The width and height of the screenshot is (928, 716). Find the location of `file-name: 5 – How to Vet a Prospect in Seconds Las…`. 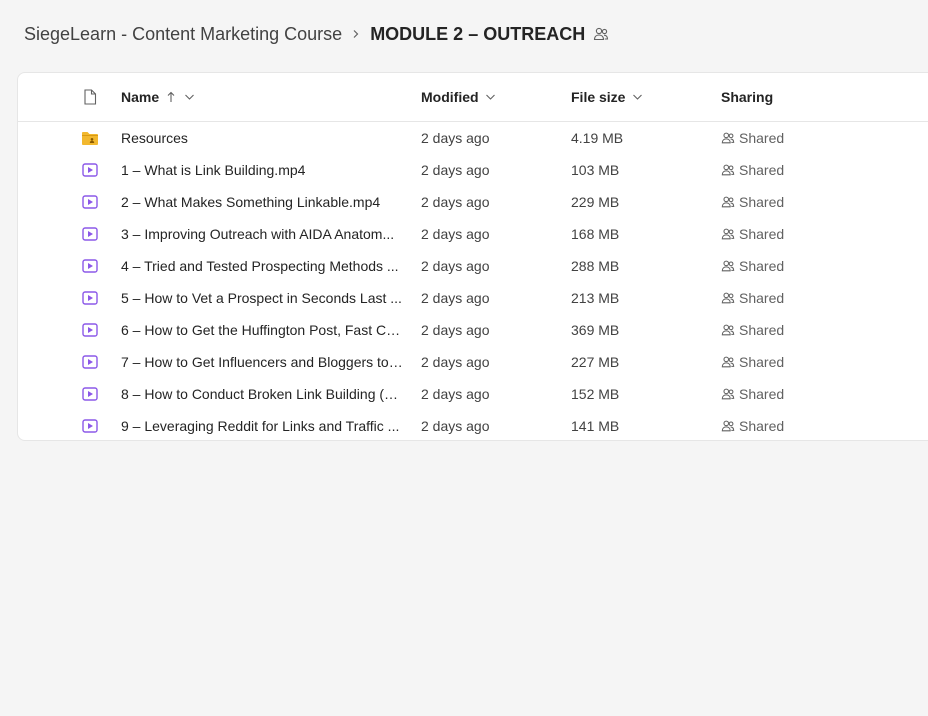

file-name: 5 – How to Vet a Prospect in Seconds Las… is located at coordinates (266, 298).